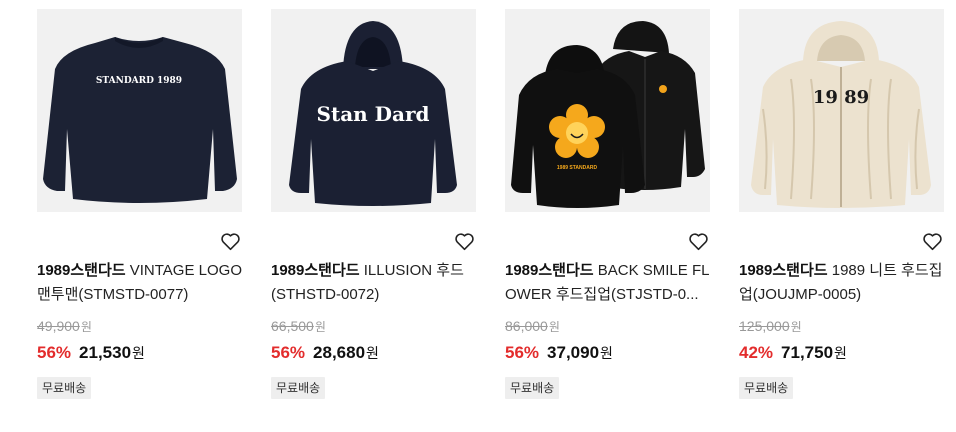 This screenshot has width=956, height=432. I want to click on original-price: 66,500원, so click(298, 326).